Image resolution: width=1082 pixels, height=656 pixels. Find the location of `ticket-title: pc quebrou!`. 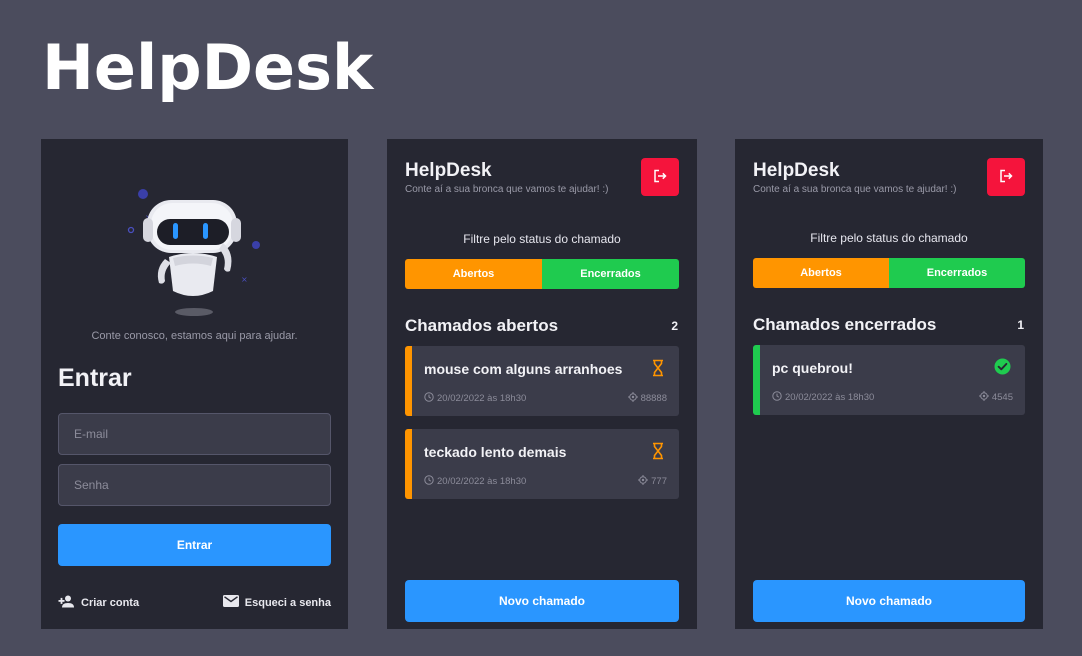

ticket-title: pc quebrou! is located at coordinates (812, 368).